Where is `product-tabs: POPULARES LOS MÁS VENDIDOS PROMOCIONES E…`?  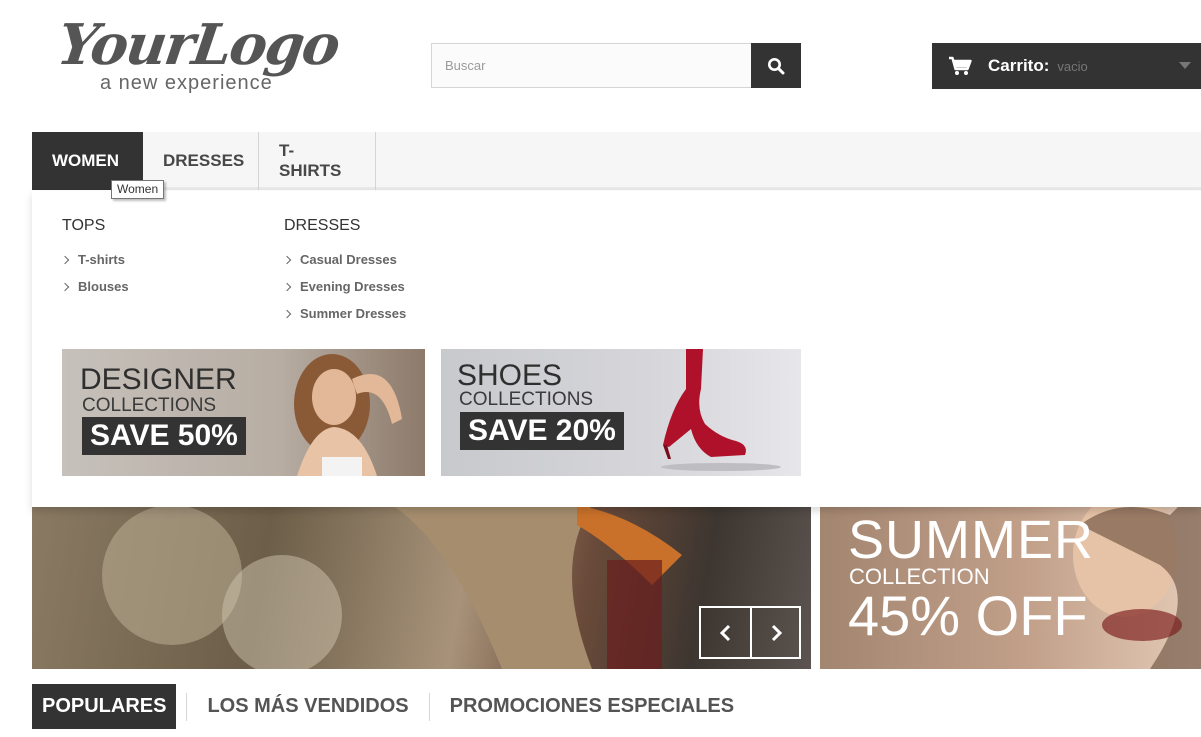 product-tabs: POPULARES LOS MÁS VENDIDOS PROMOCIONES E… is located at coordinates (388, 706).